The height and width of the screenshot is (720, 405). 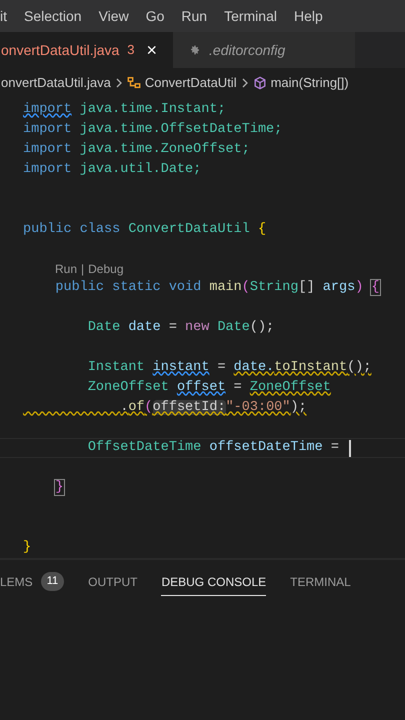 I want to click on menu-item: Run, so click(x=194, y=16).